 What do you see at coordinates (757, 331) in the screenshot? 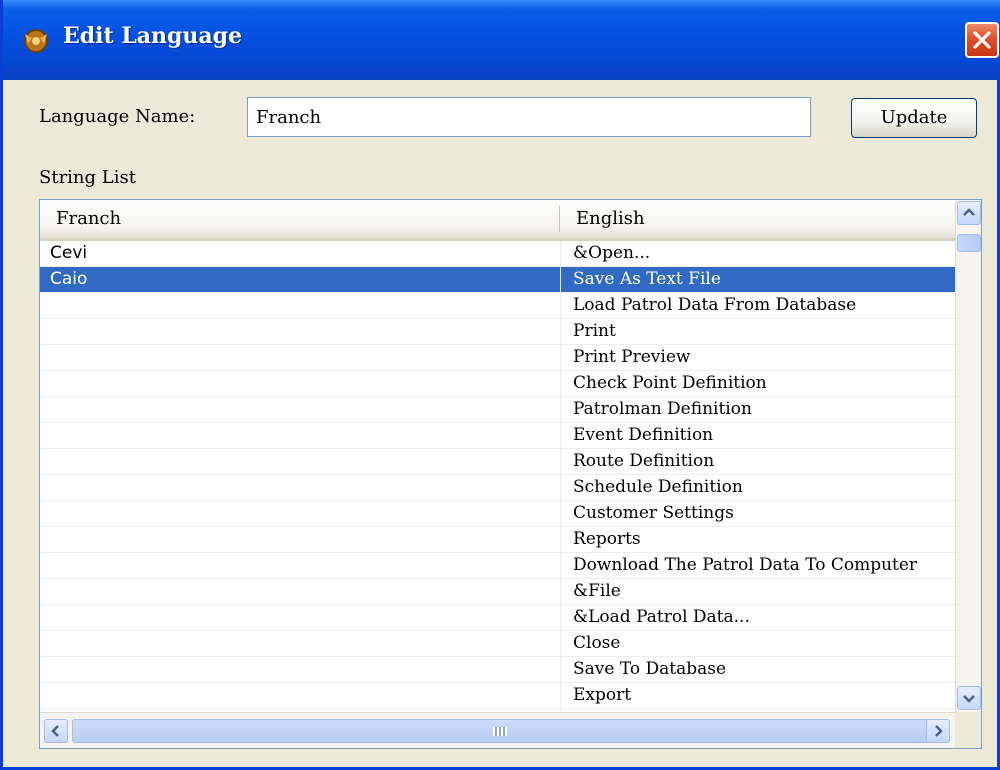
I see `english-cell: Print` at bounding box center [757, 331].